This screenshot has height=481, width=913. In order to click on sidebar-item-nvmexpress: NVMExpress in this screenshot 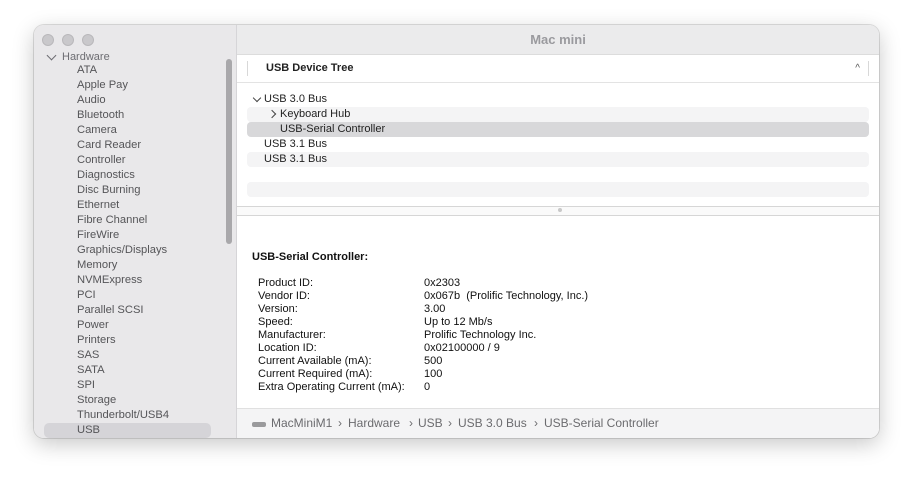, I will do `click(135, 280)`.